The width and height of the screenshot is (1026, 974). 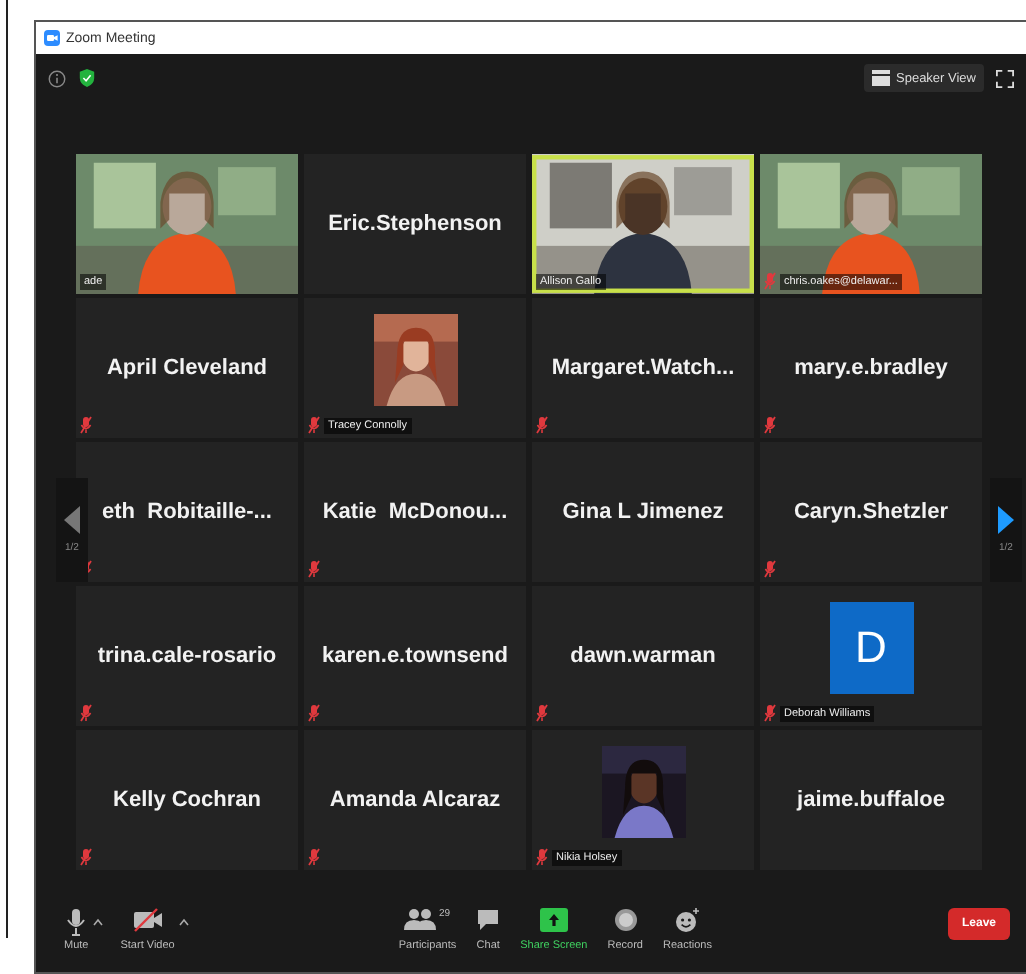 What do you see at coordinates (687, 921) in the screenshot?
I see `smiley-icon` at bounding box center [687, 921].